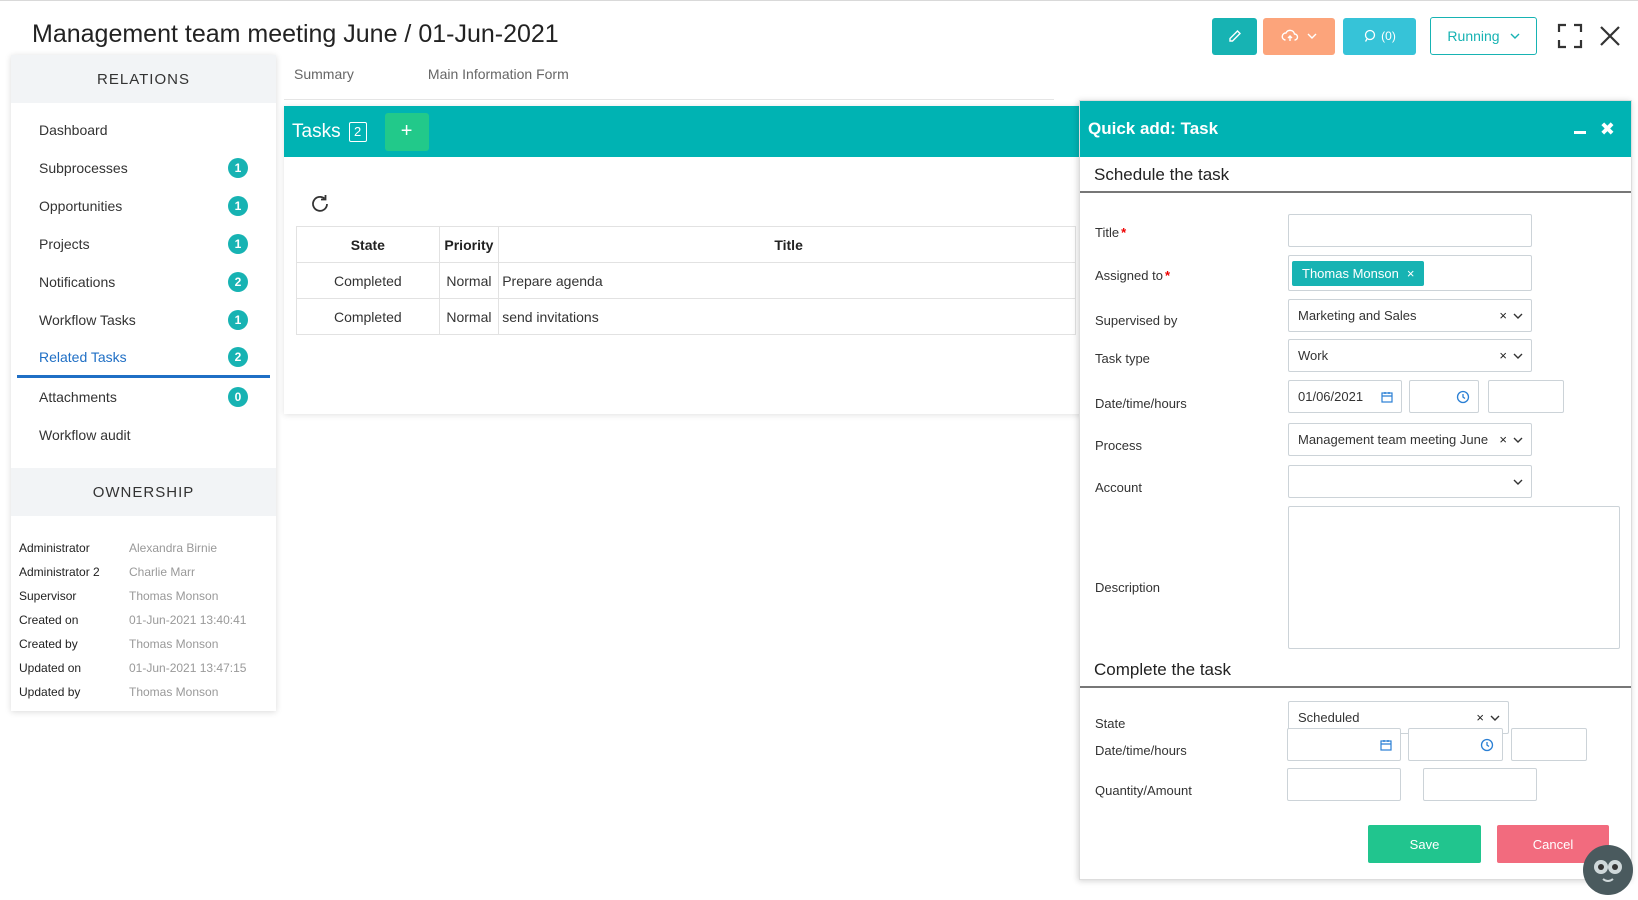  I want to click on upload-button, so click(1299, 36).